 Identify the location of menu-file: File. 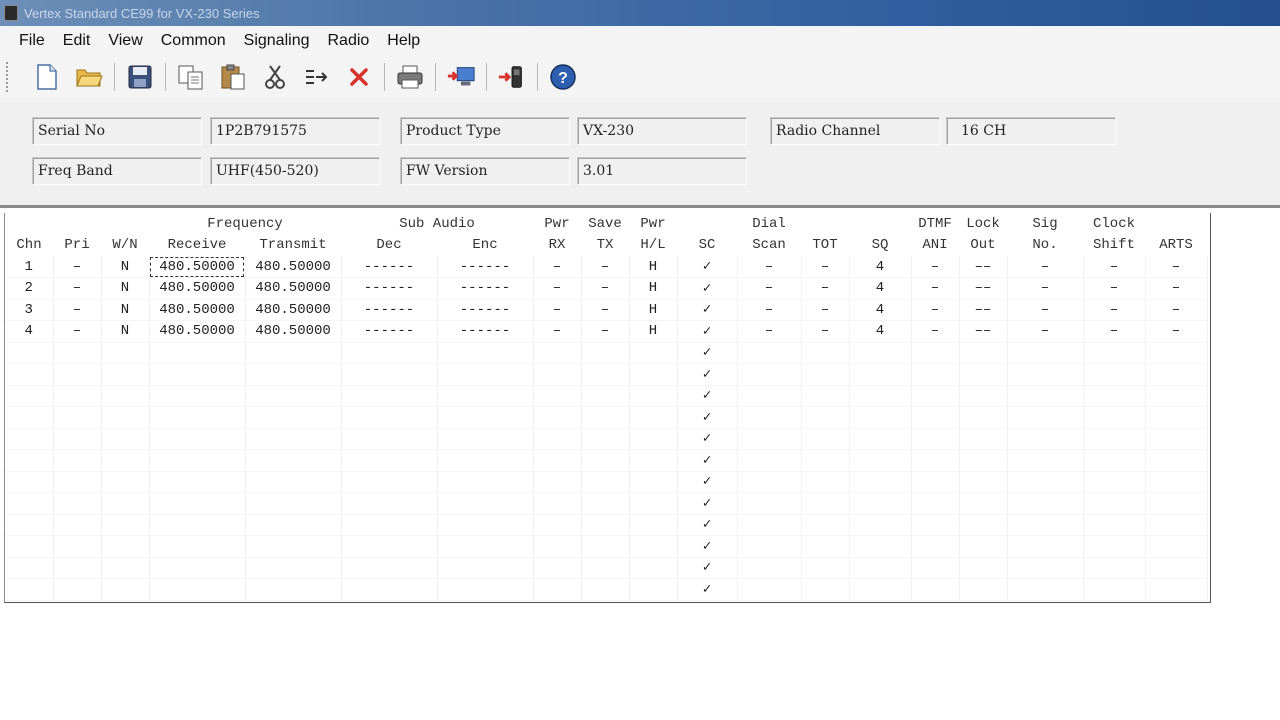
(32, 41).